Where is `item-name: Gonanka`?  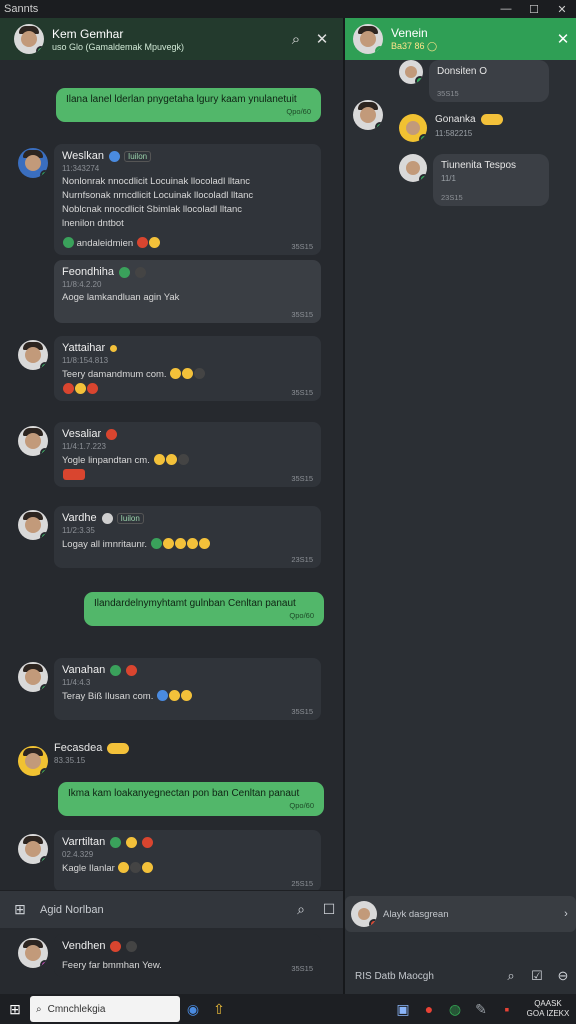 item-name: Gonanka is located at coordinates (455, 119).